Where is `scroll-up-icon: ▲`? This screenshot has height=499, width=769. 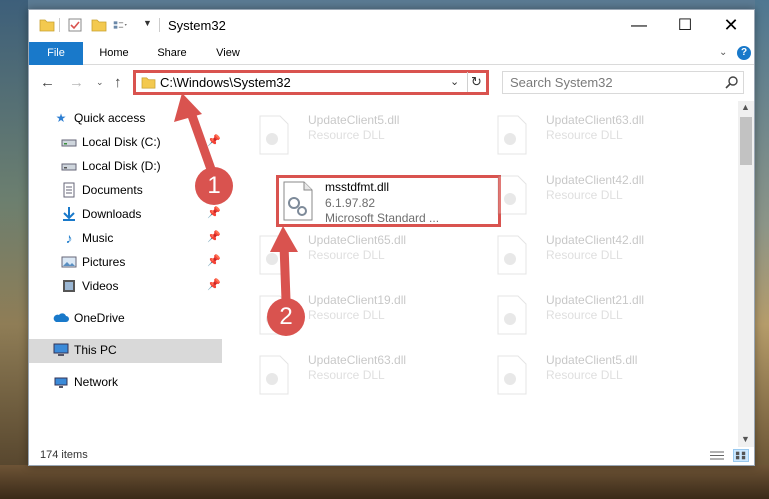
scroll-up-icon: ▲ is located at coordinates (745, 107).